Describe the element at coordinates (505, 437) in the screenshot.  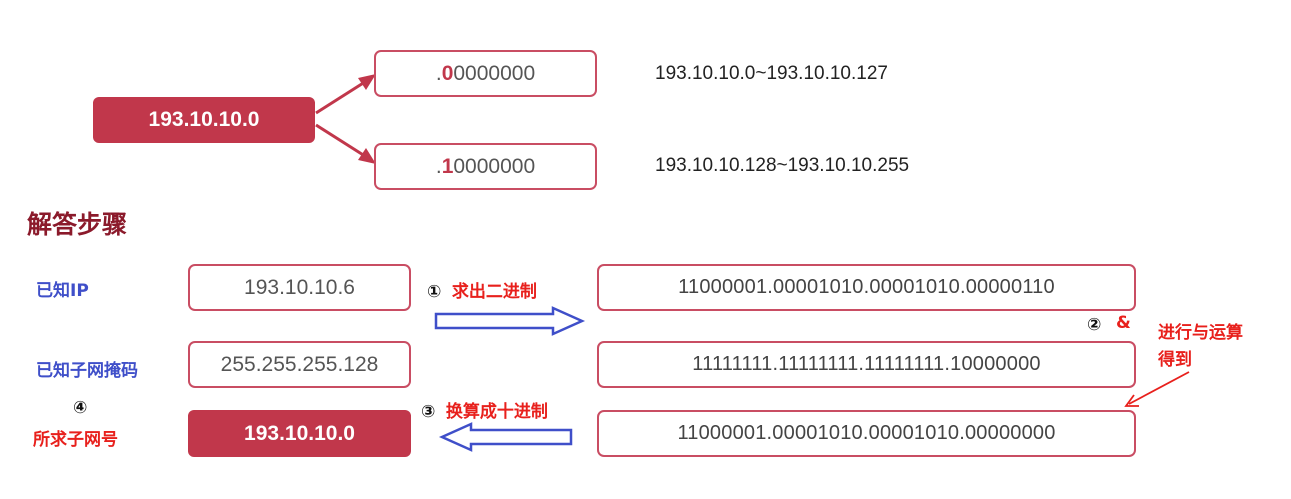
I see `left-arrow-icon` at that location.